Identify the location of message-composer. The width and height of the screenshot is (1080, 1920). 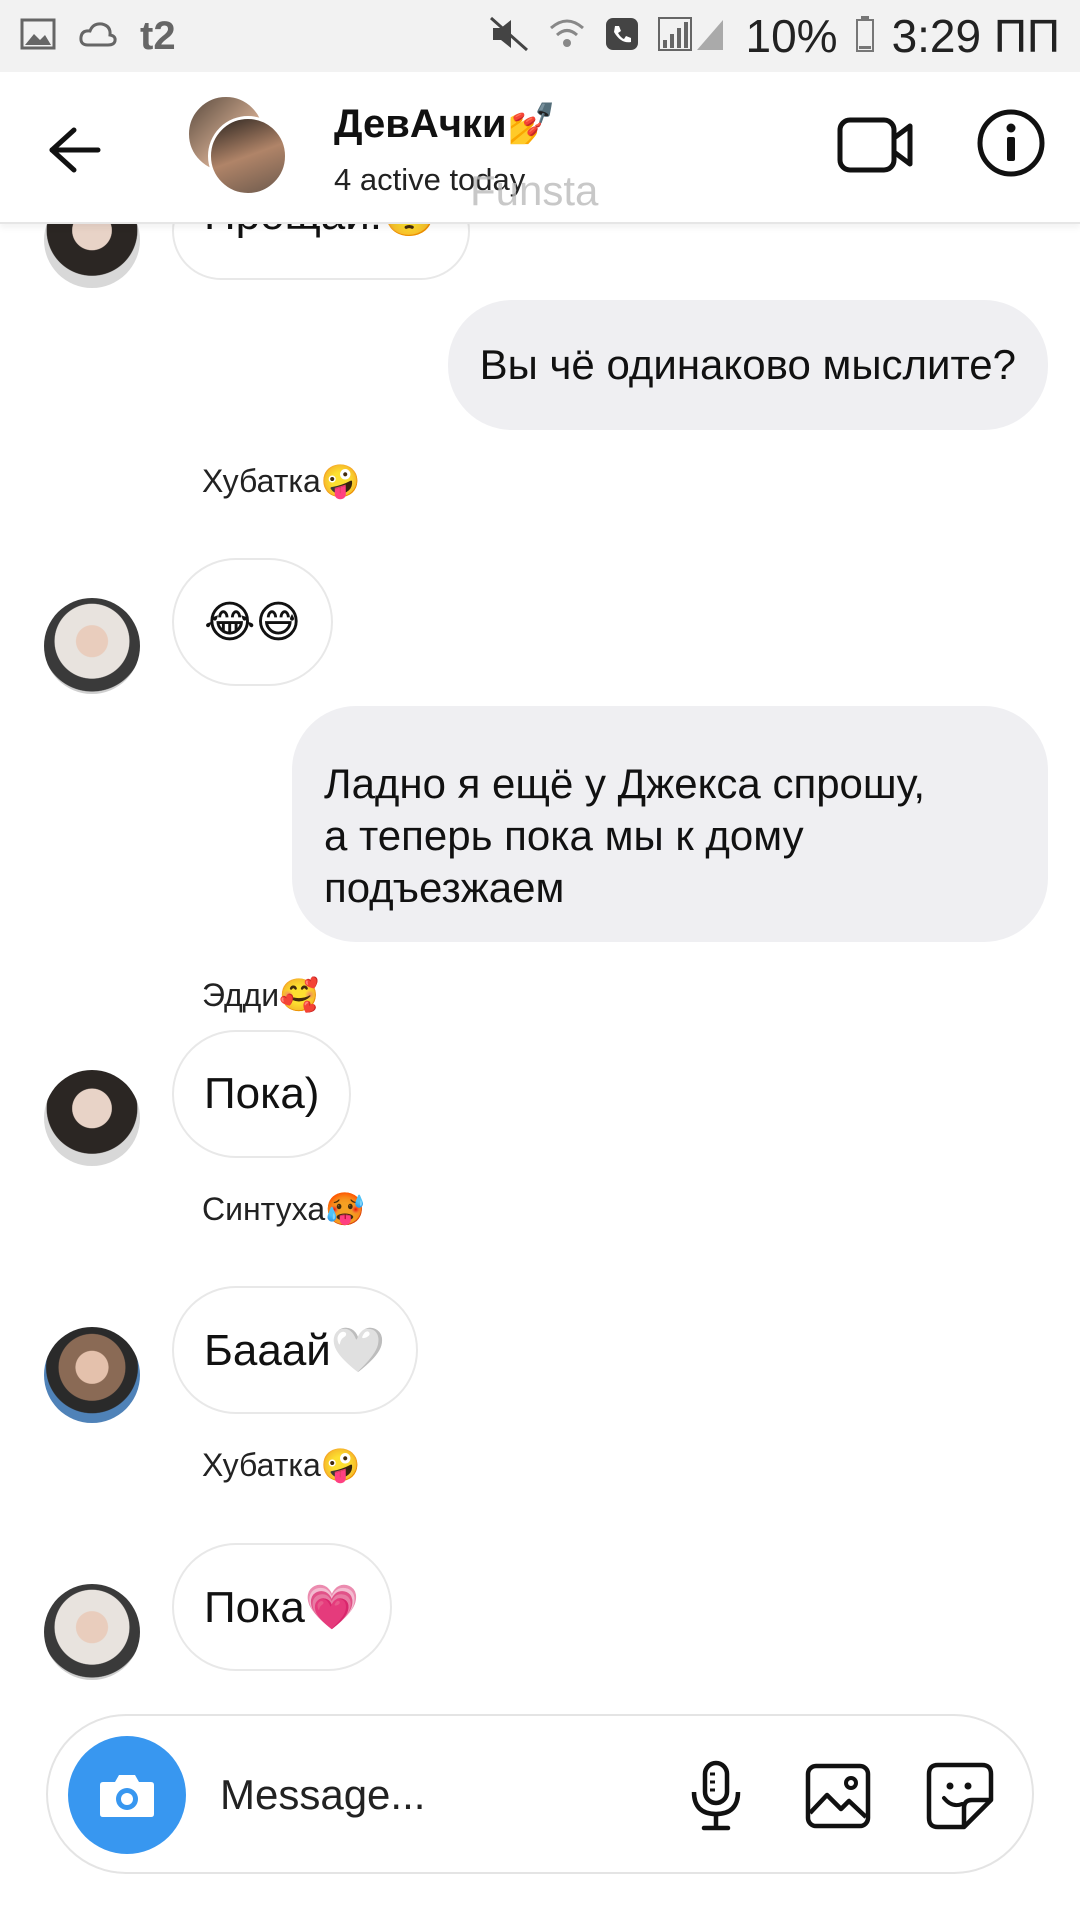
(540, 1794).